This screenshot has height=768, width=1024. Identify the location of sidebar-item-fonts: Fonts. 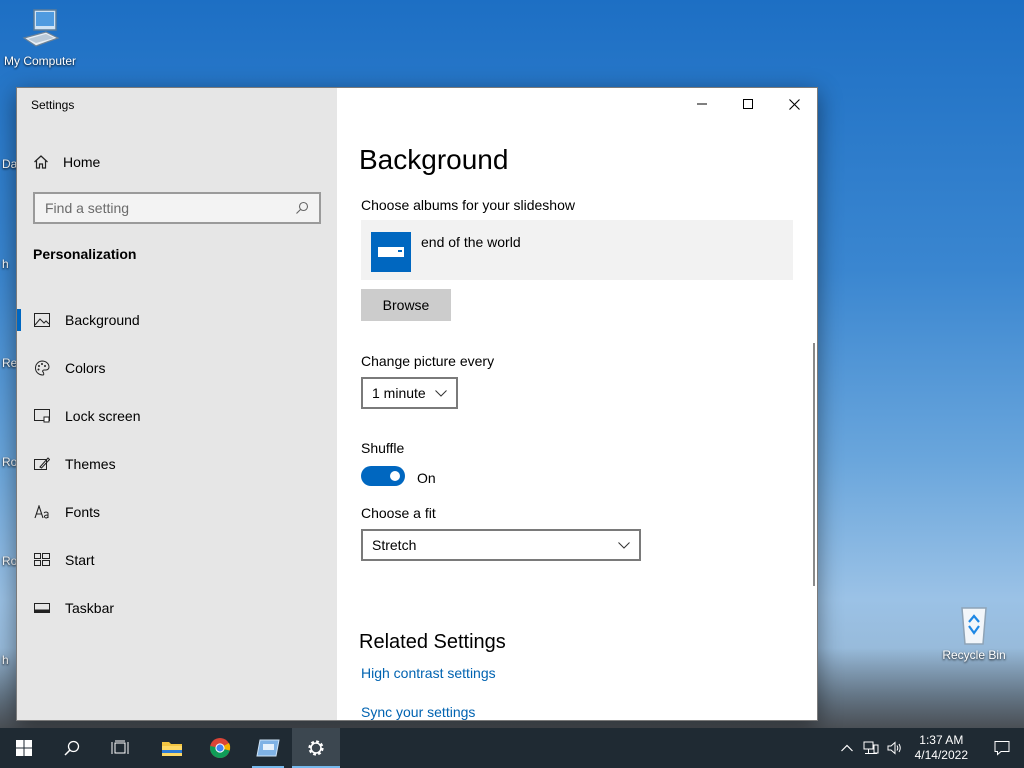
(177, 512).